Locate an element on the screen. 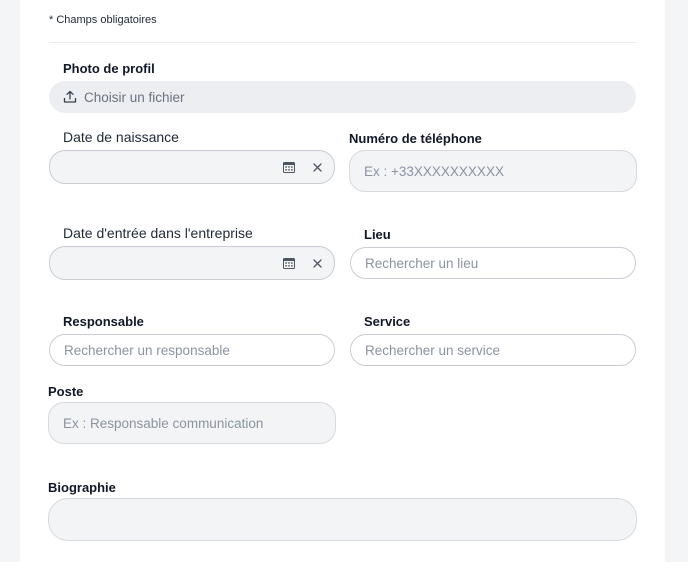  birth-date-label: Date de naissance is located at coordinates (121, 137).